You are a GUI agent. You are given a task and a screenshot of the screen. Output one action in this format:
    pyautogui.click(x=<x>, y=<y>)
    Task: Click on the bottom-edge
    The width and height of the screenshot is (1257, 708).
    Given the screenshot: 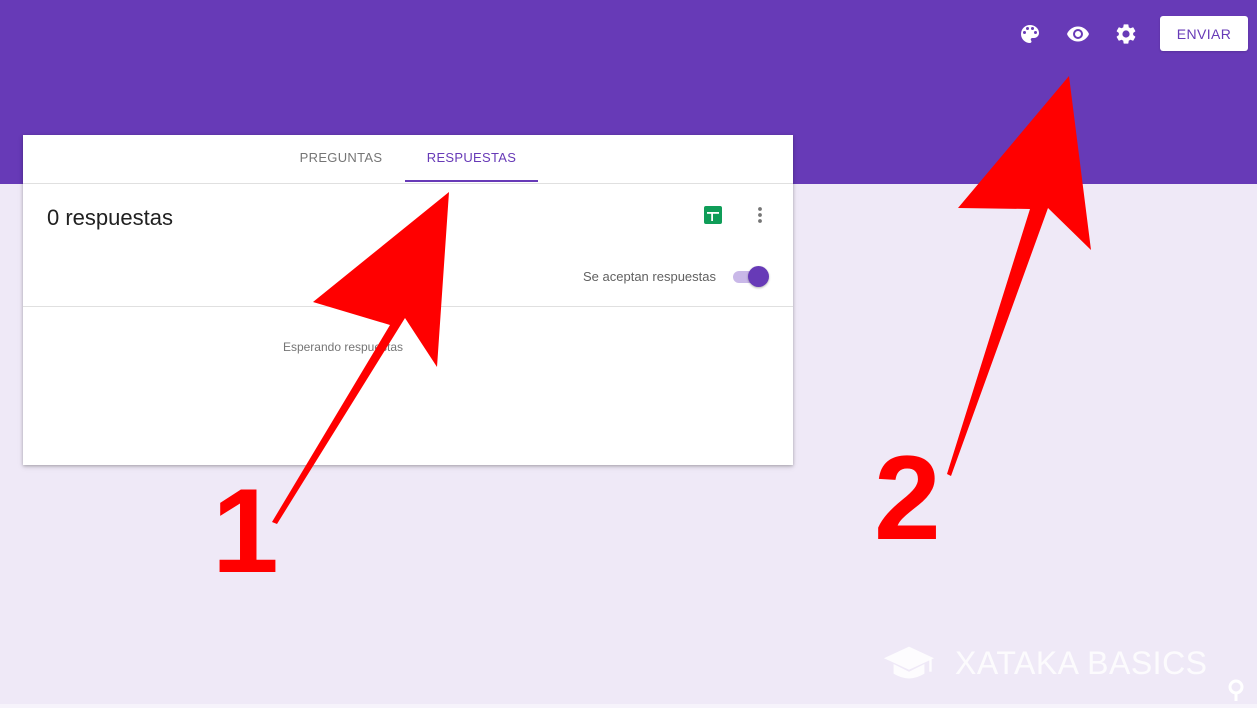 What is the action you would take?
    pyautogui.click(x=628, y=706)
    